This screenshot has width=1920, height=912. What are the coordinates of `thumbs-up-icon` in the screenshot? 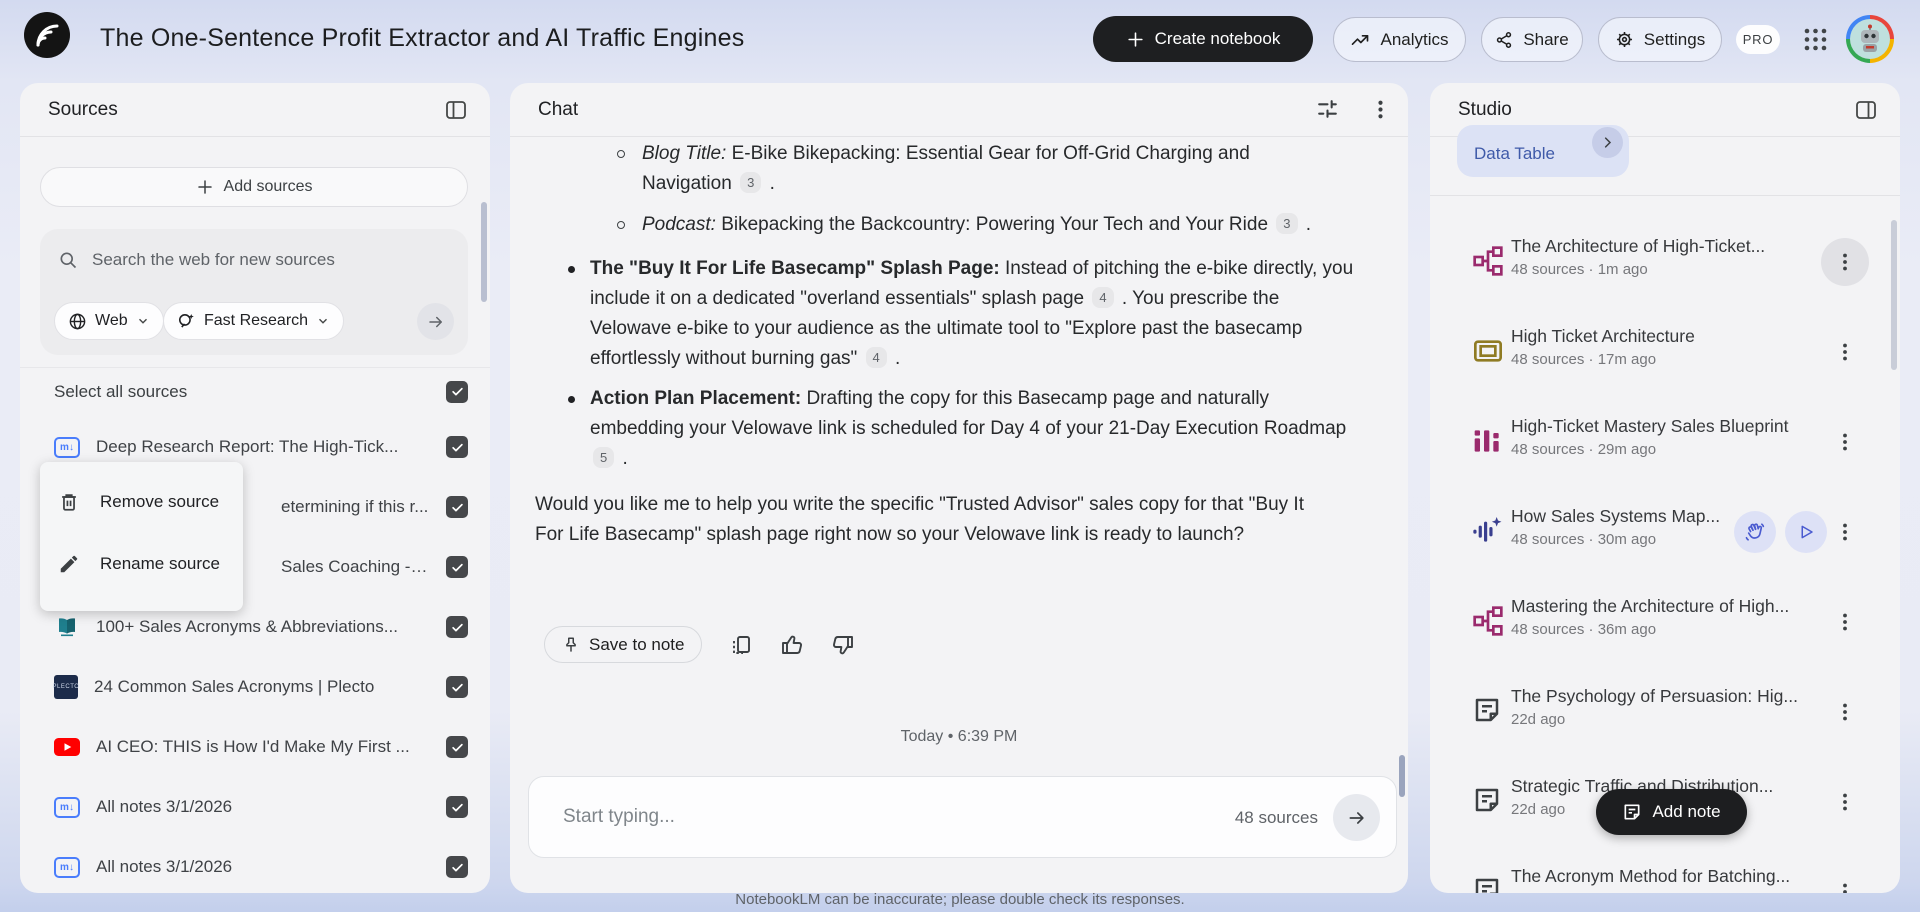 It's located at (792, 645).